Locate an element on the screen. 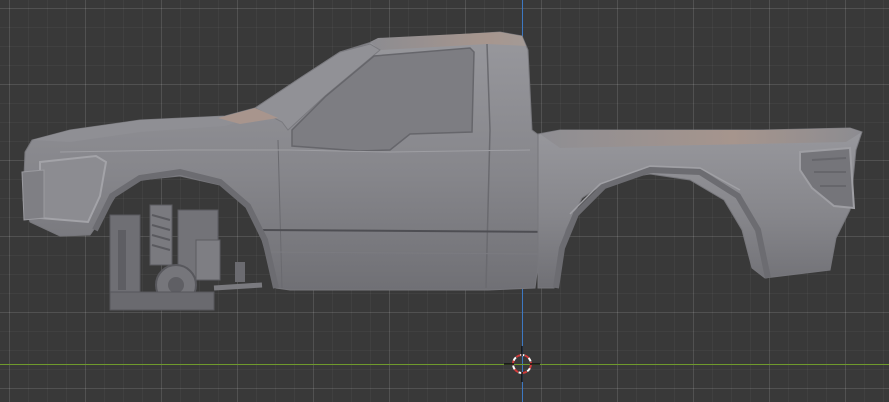 This screenshot has height=402, width=889. 3d-cursor-icon is located at coordinates (522, 364).